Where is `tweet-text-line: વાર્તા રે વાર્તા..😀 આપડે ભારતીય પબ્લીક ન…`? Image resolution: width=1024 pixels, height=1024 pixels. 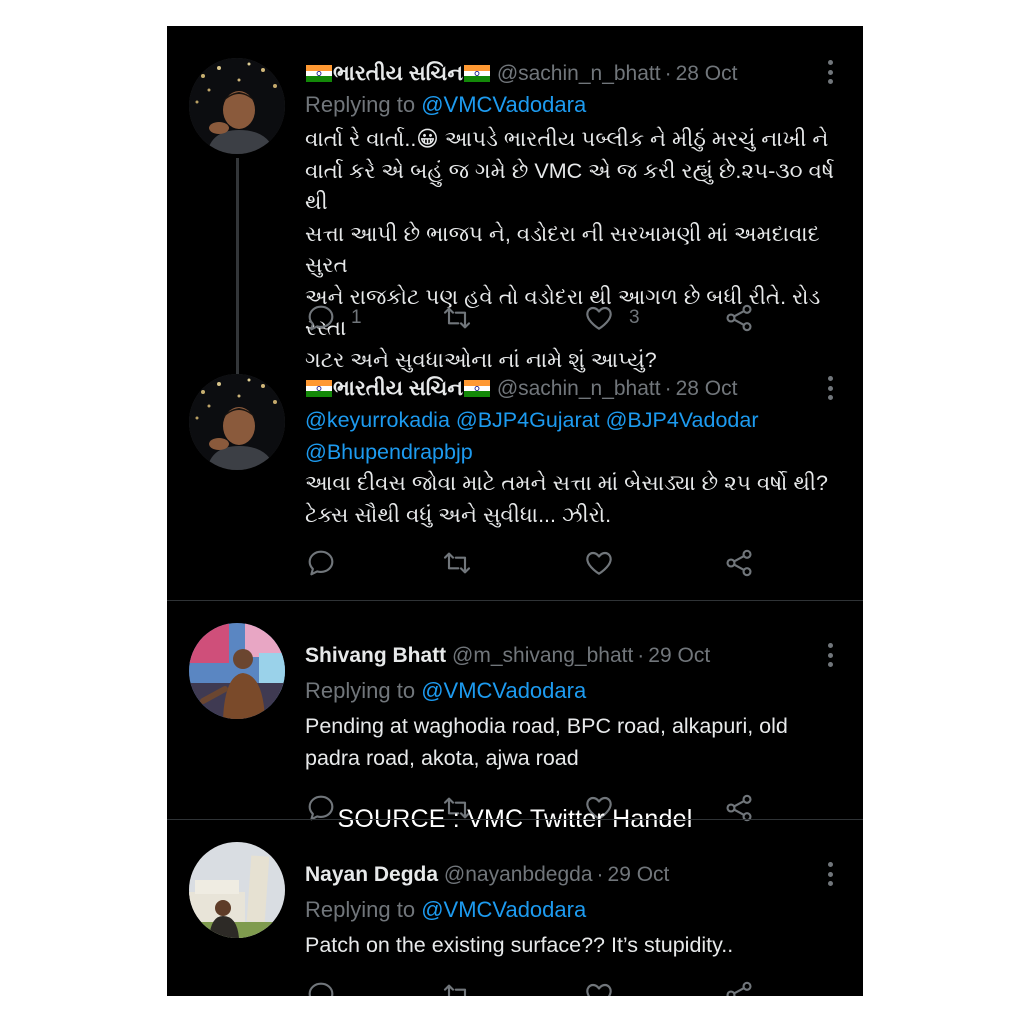
tweet-text-line: વાર્તા રે વાર્તા..😀 આપડે ભારતીય પબ્લીક ન… is located at coordinates (567, 139).